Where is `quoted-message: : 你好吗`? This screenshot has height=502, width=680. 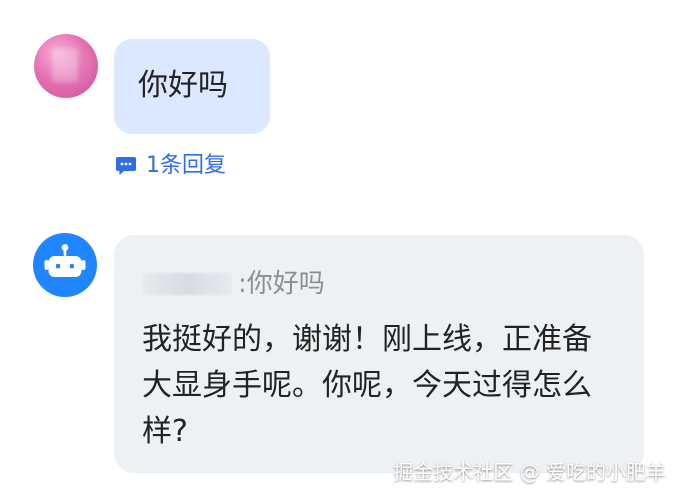
quoted-message: : 你好吗 is located at coordinates (379, 284).